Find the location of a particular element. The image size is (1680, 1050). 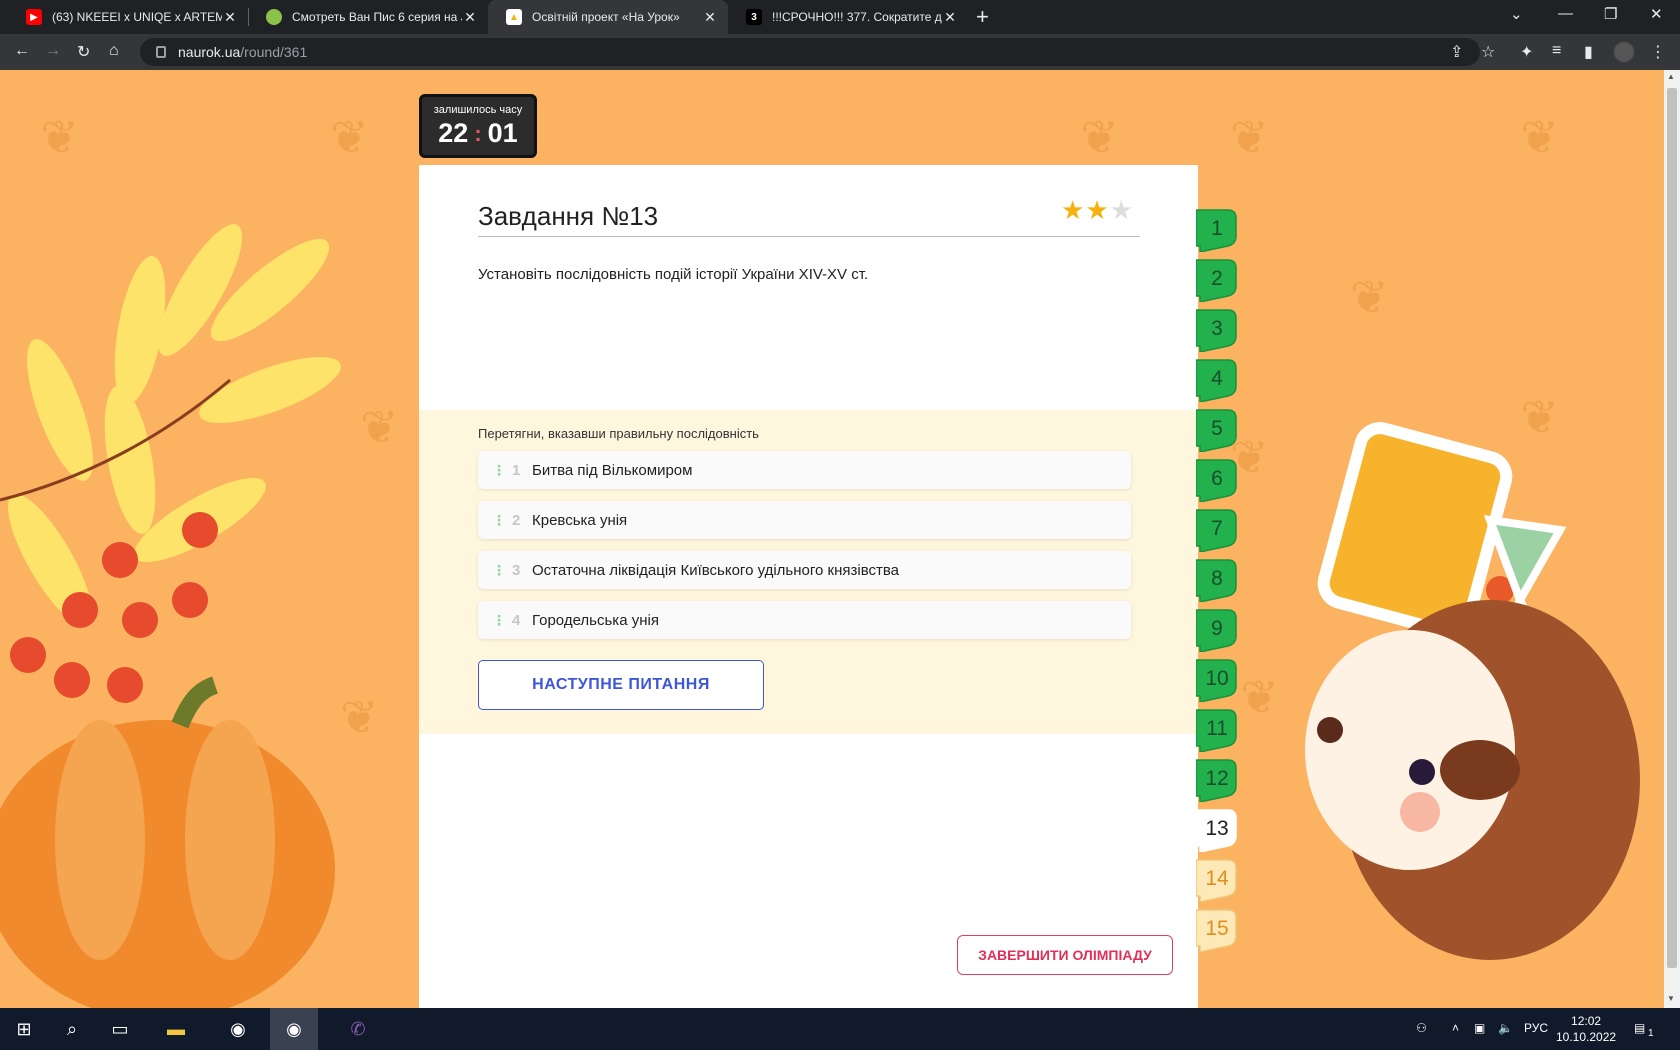

windows-start-icon: ⊞ is located at coordinates (24, 1029).